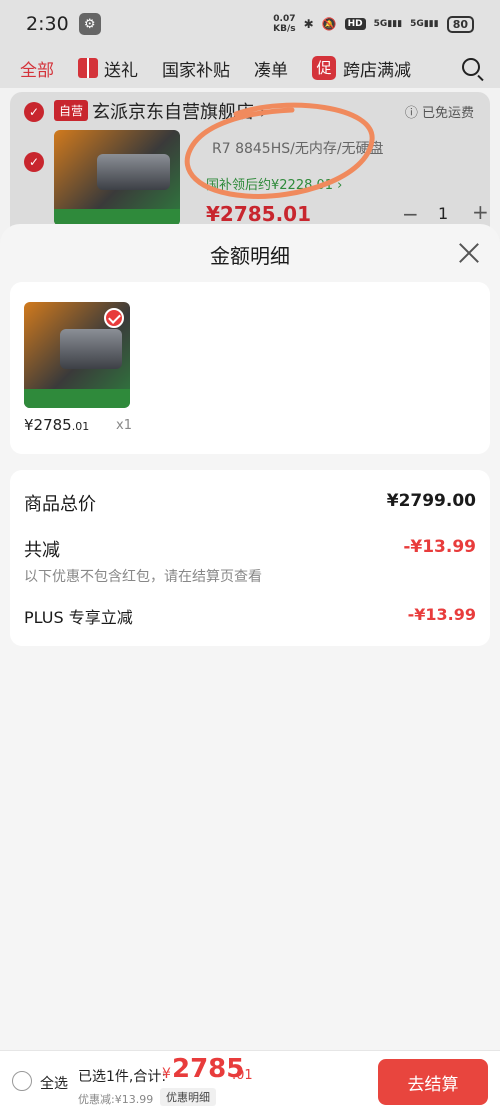 The image size is (500, 1111). I want to click on spec-selector: R7 8845HS/无内存/无硬盘, so click(298, 148).